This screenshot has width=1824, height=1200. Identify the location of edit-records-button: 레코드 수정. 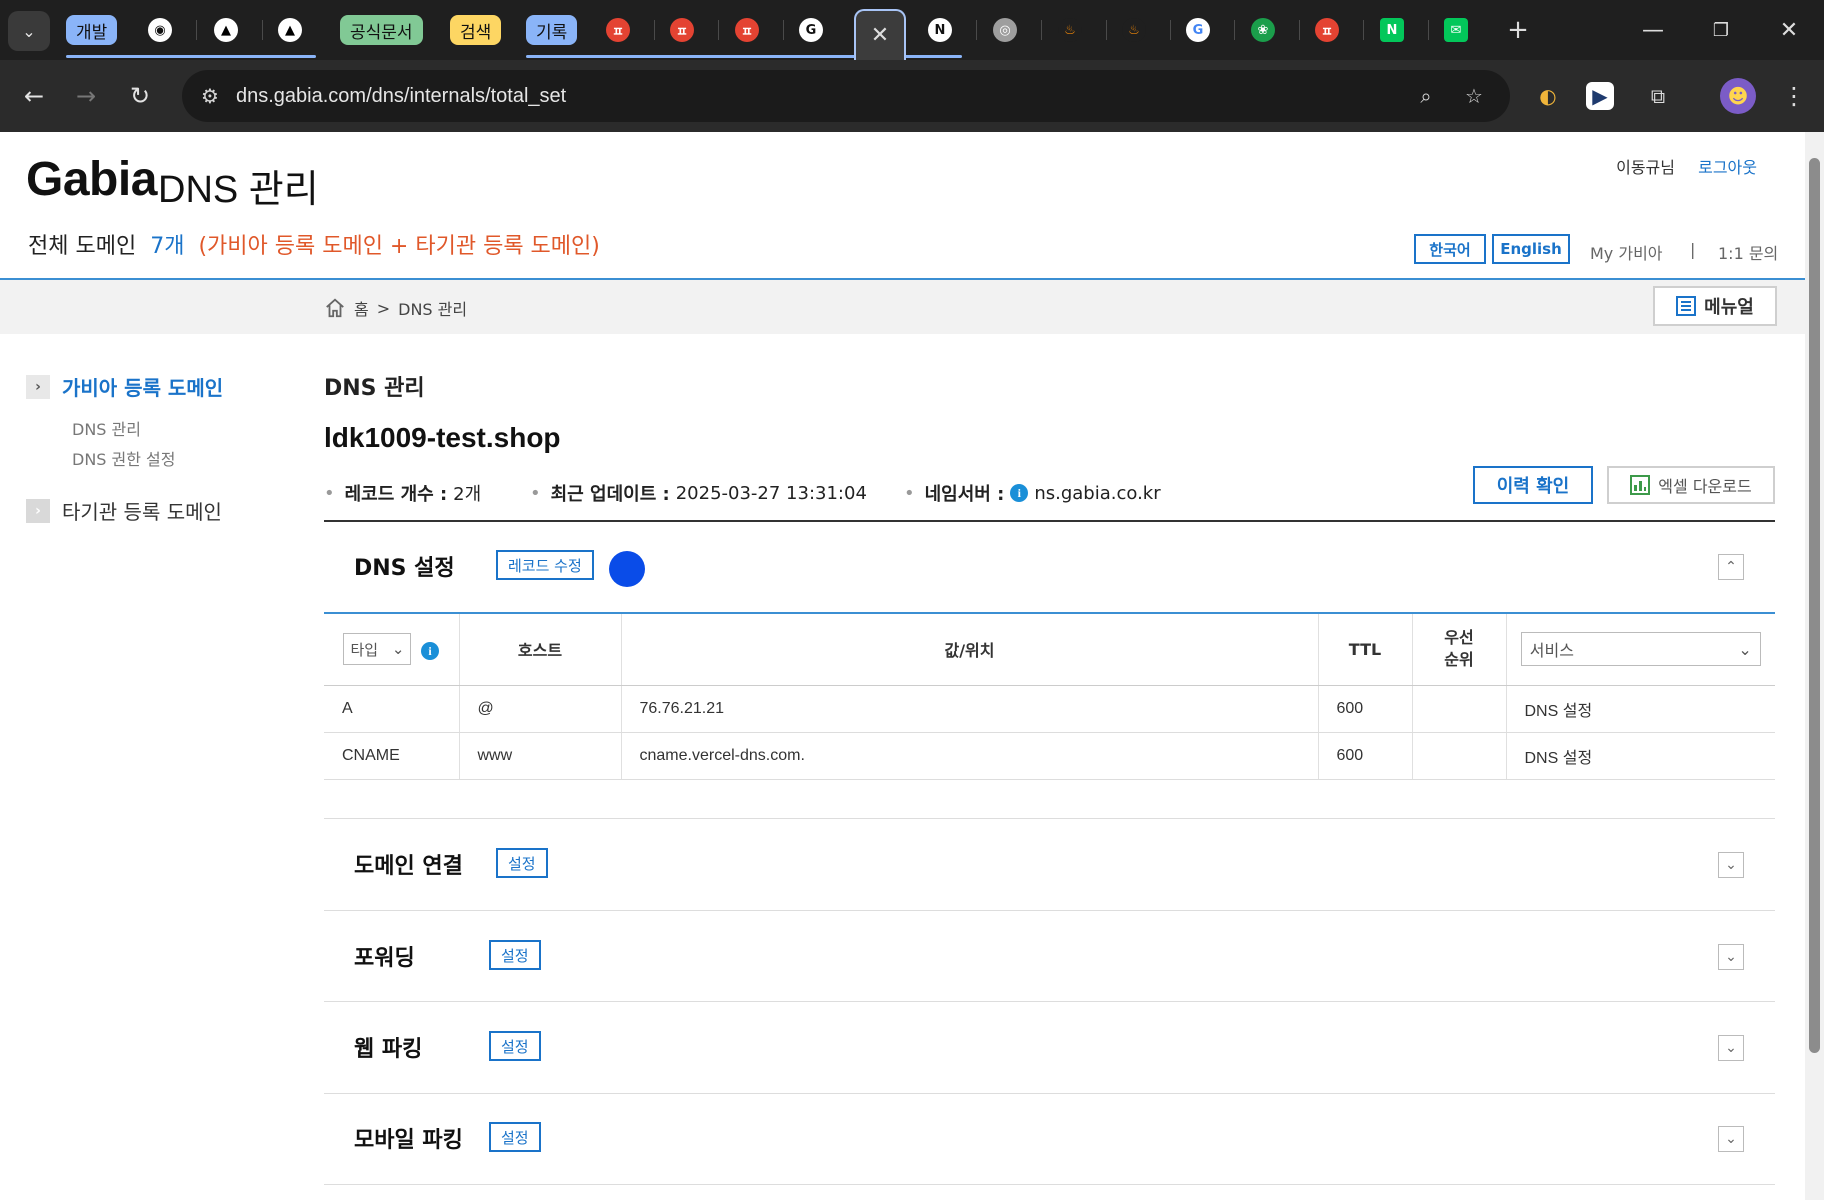
(545, 565).